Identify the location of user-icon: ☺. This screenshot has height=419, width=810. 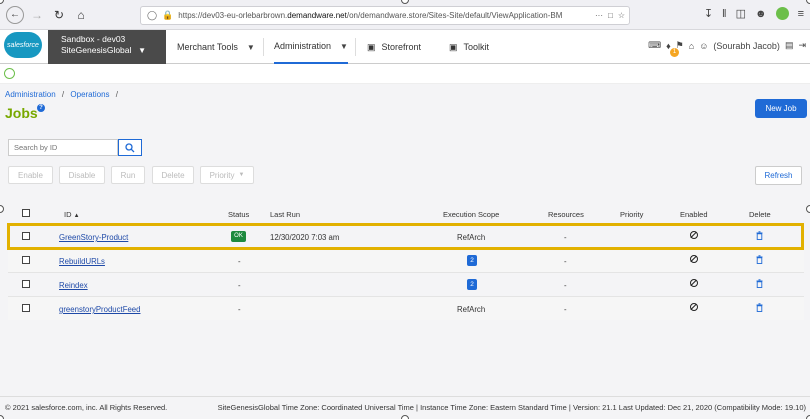
(703, 46).